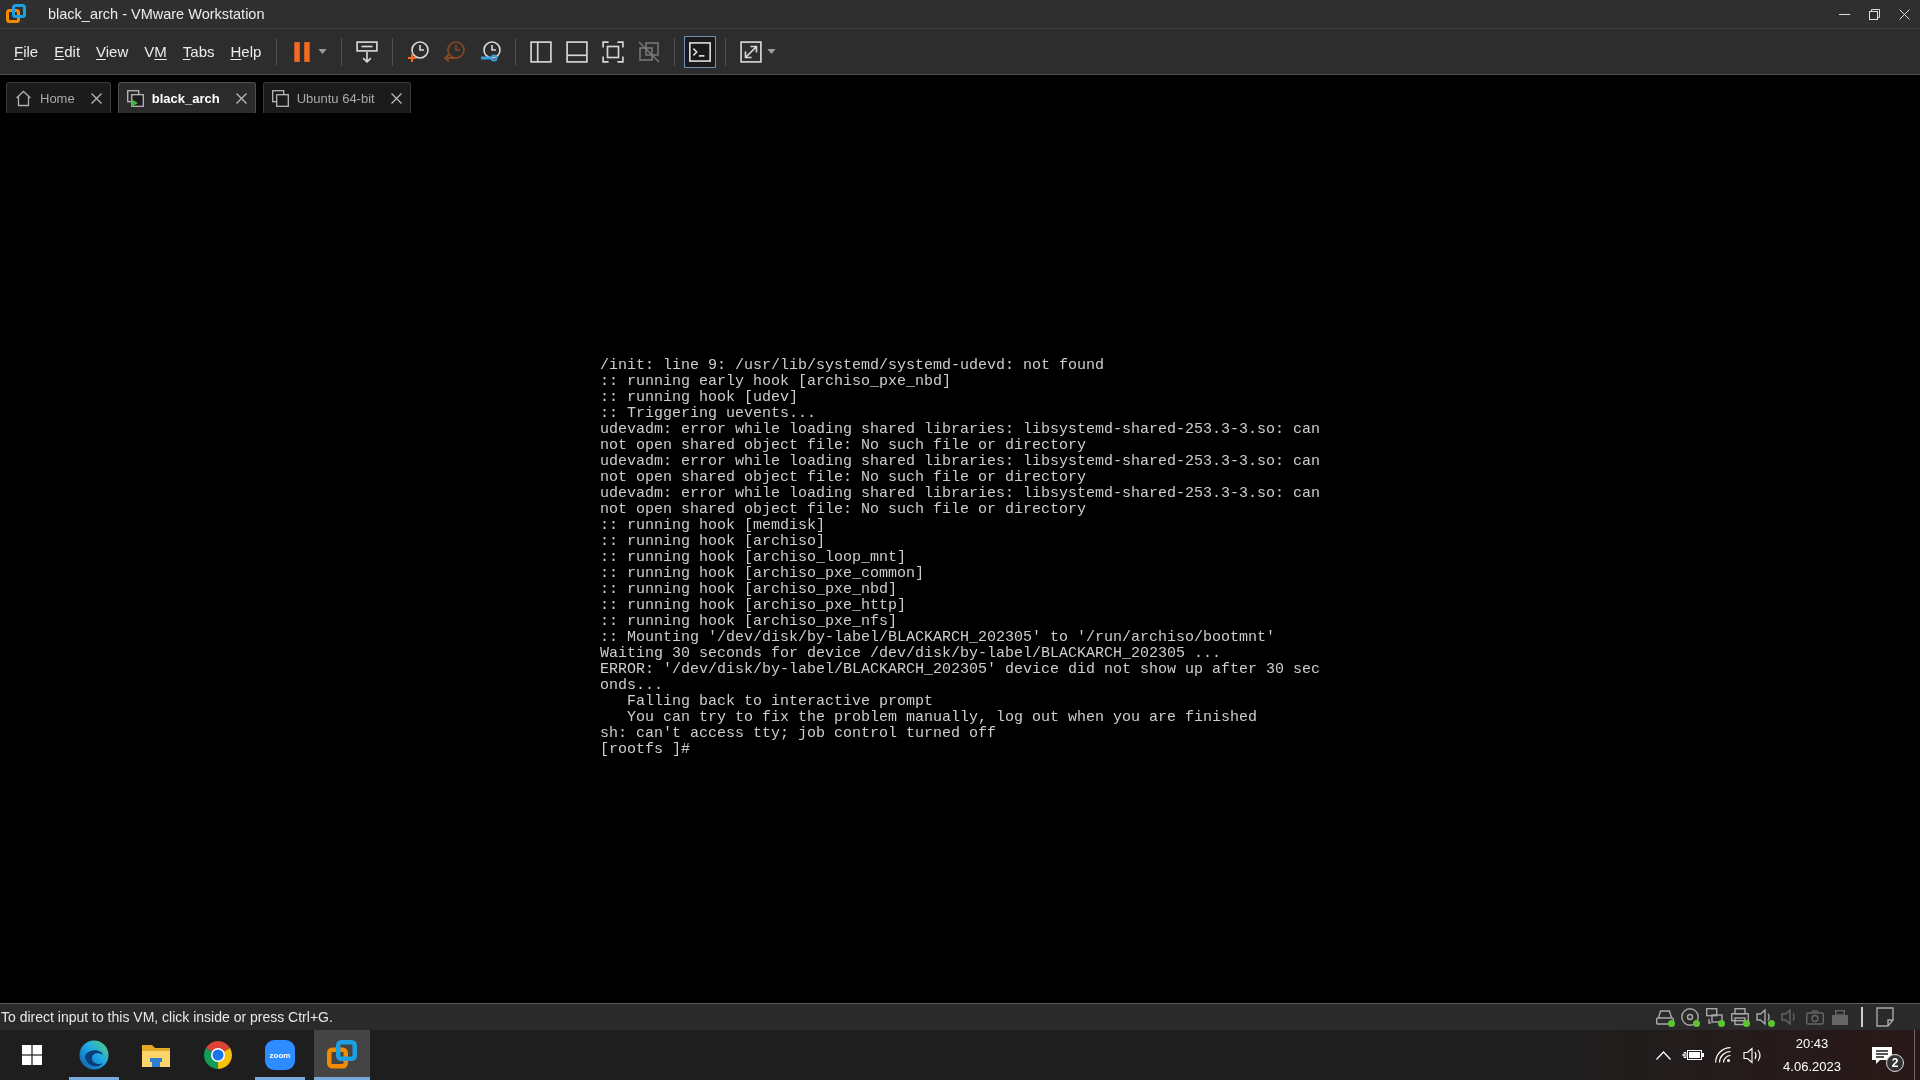 The image size is (1920, 1080). Describe the element at coordinates (798, 734) in the screenshot. I see `console-line: sh: can't access tty; job control turned off` at that location.